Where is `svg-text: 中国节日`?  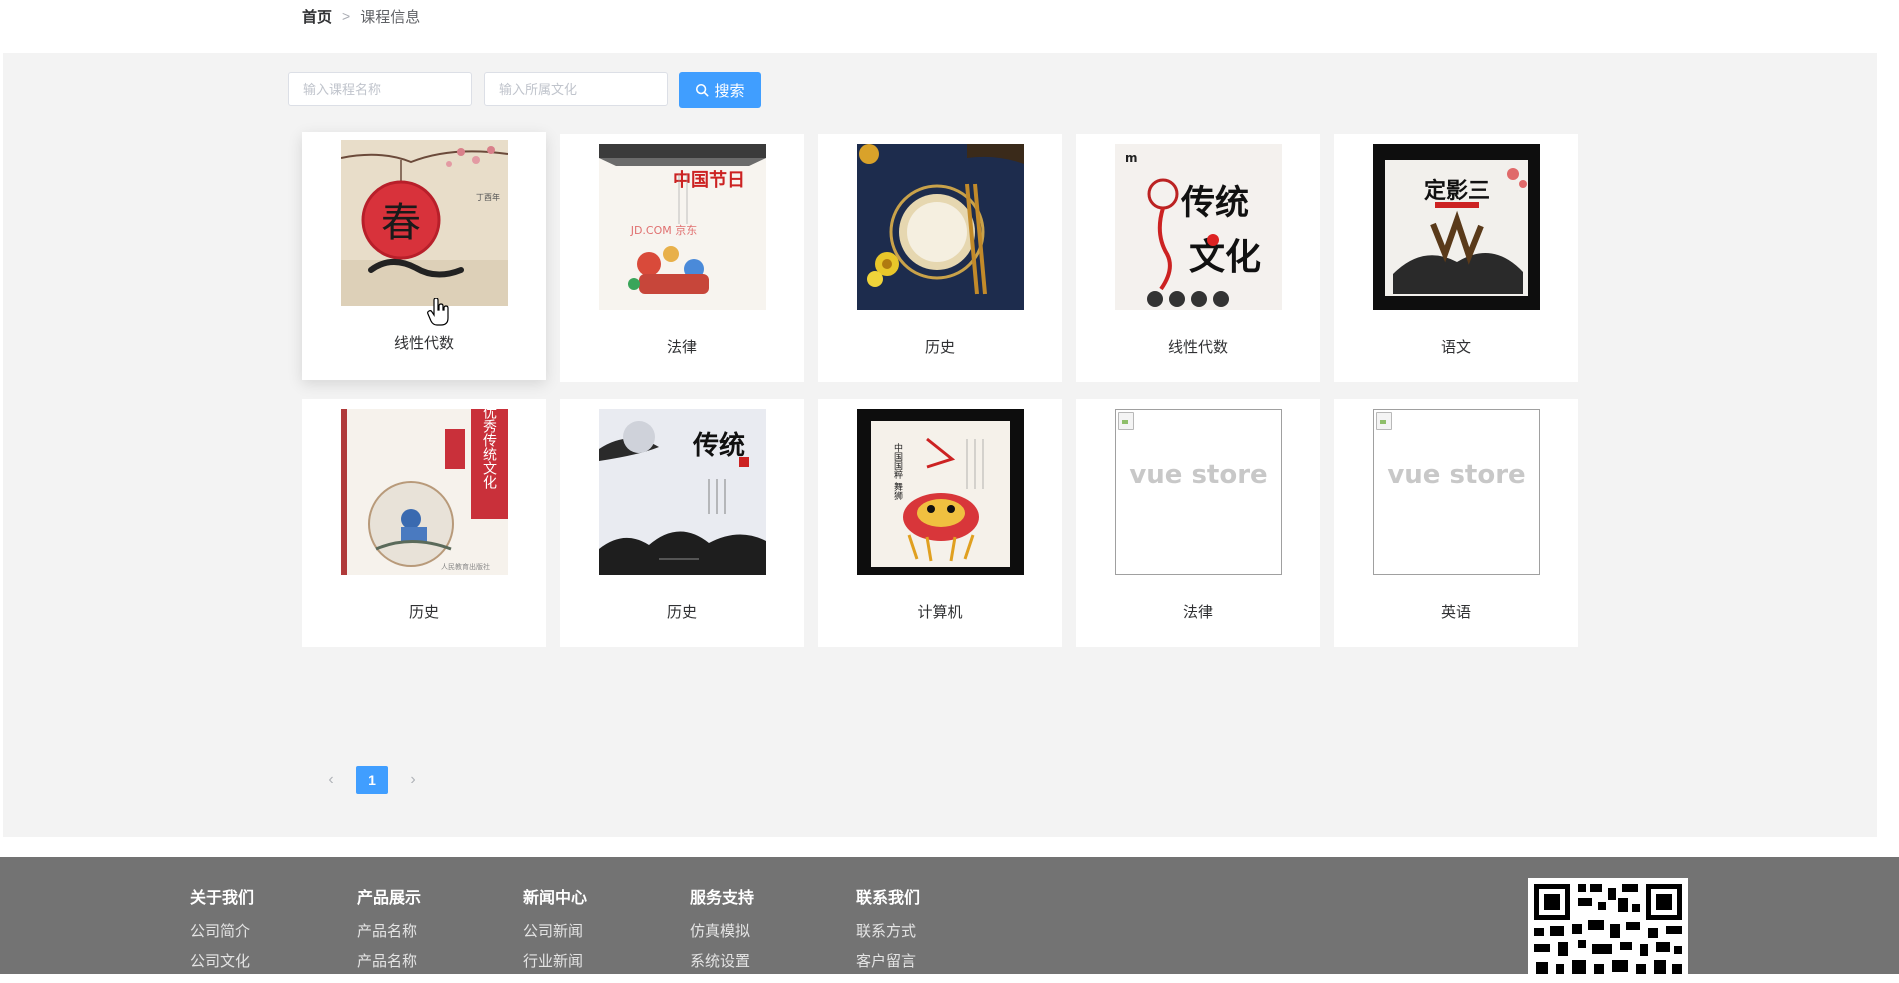
svg-text: 中国节日 is located at coordinates (709, 180).